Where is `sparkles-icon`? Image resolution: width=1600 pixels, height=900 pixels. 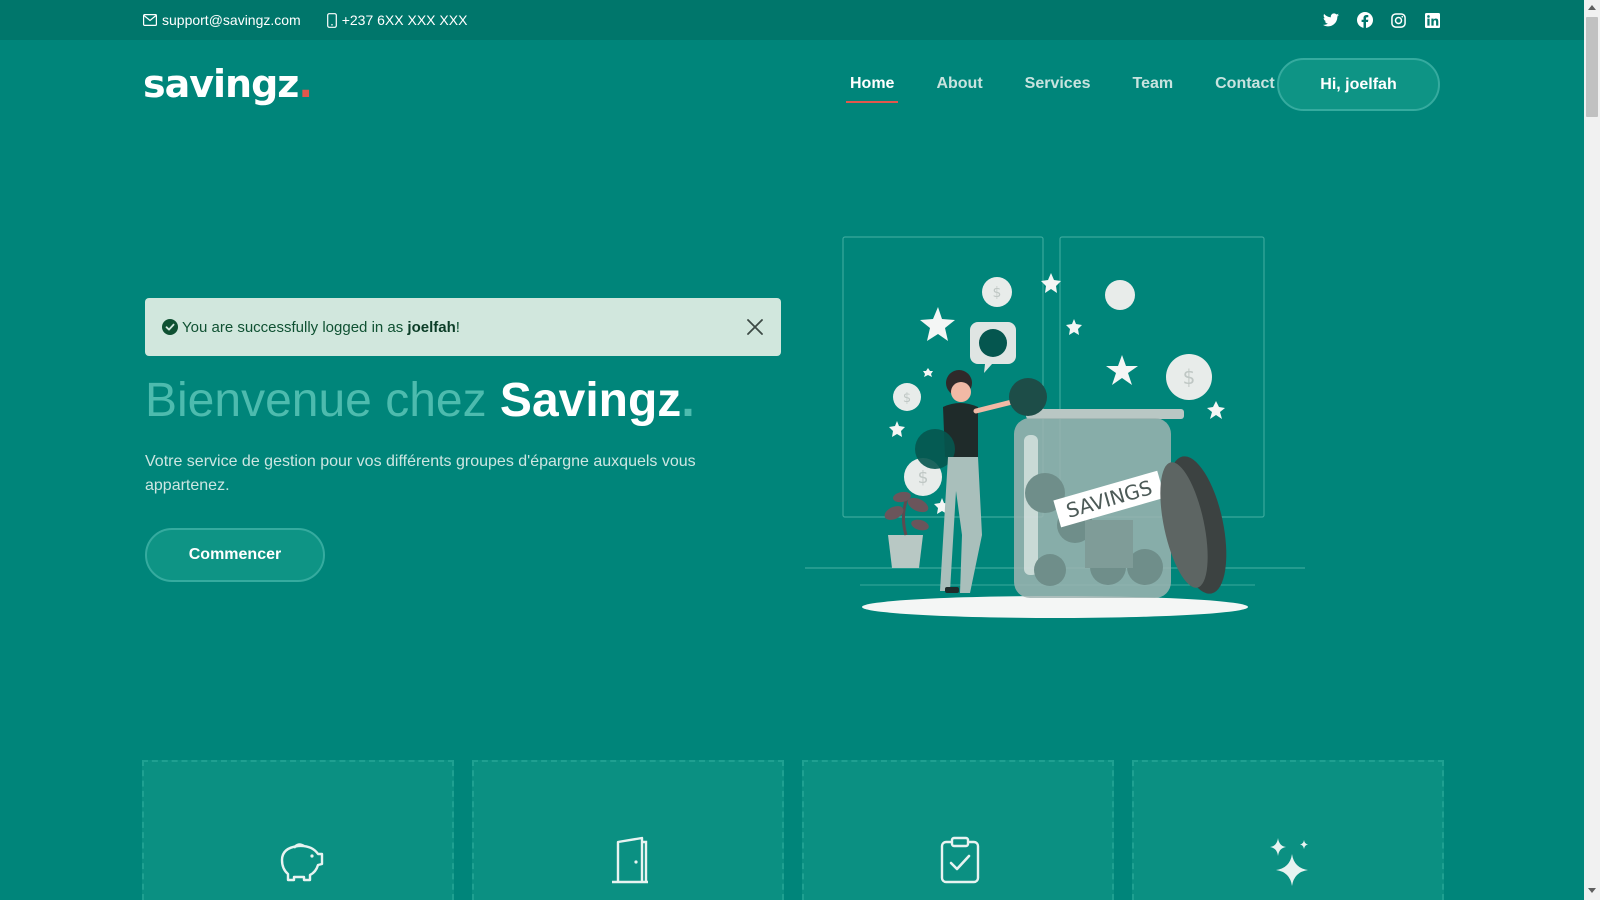 sparkles-icon is located at coordinates (1289, 862).